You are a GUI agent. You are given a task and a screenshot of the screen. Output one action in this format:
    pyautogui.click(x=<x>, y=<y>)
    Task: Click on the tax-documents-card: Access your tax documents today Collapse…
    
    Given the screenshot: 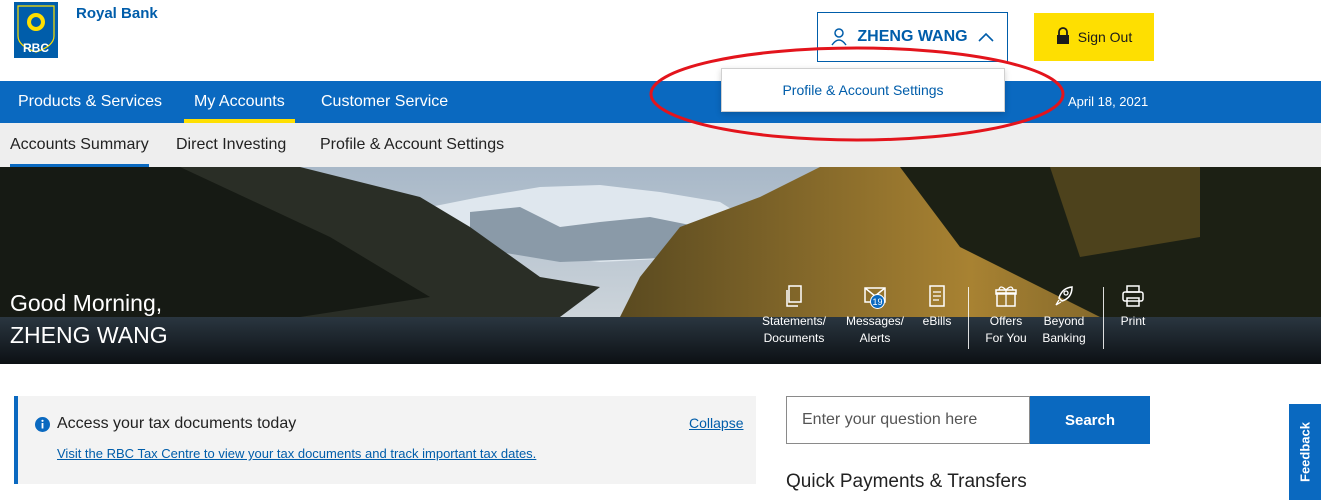 What is the action you would take?
    pyautogui.click(x=385, y=440)
    